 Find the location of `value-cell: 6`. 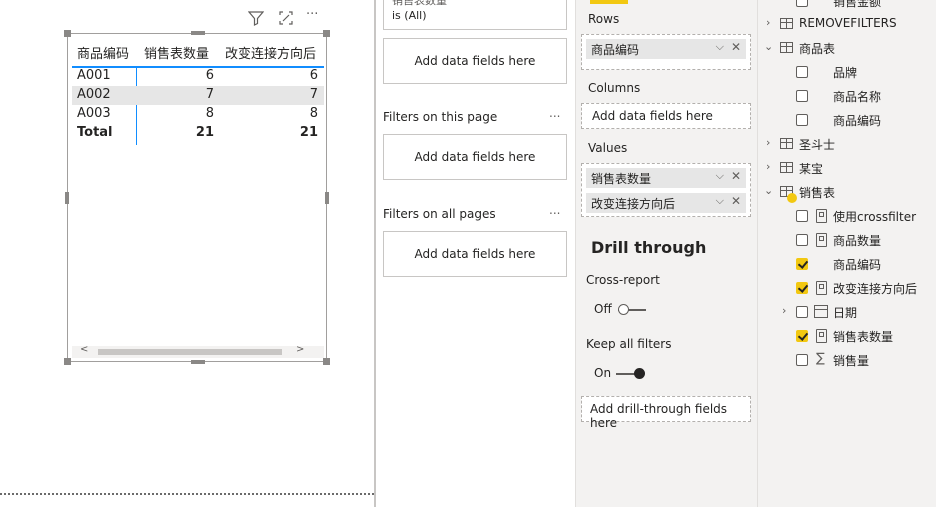

value-cell: 6 is located at coordinates (313, 75).